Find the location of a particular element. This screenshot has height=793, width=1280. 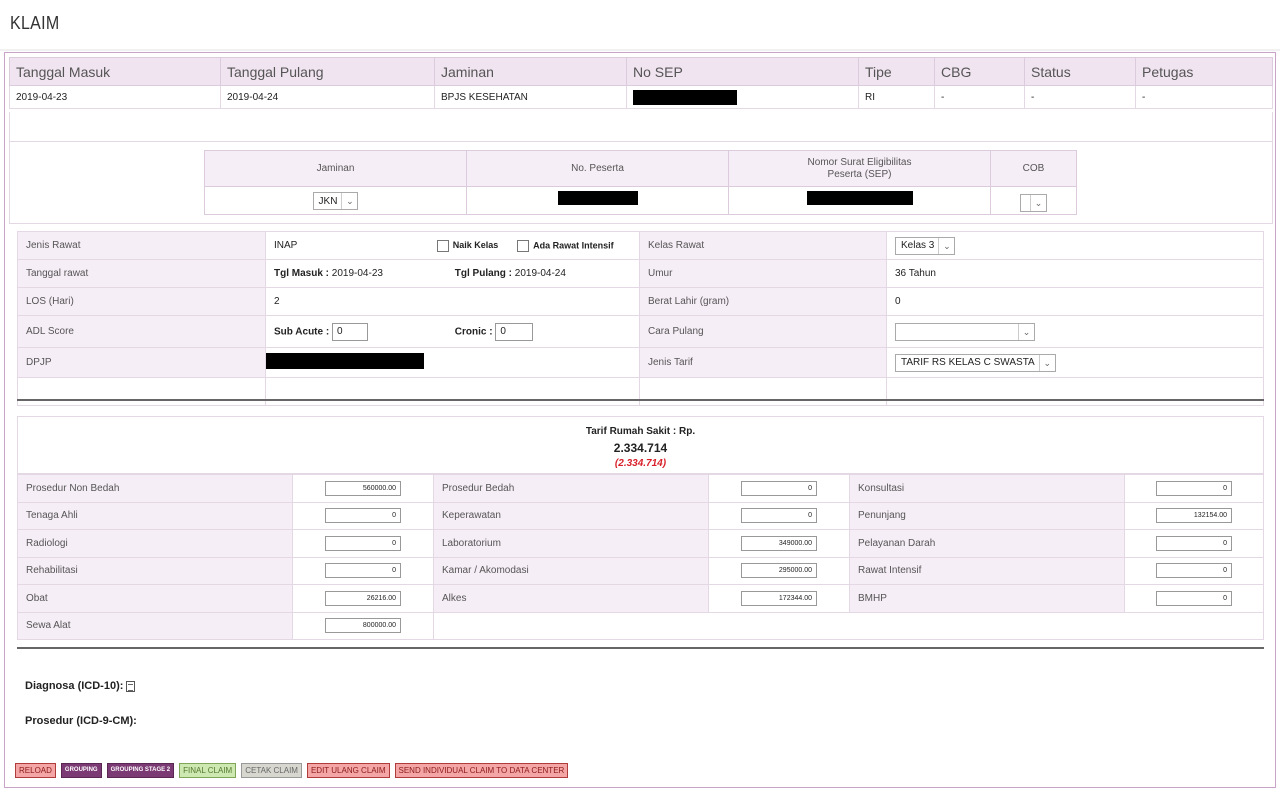

jenis-rawat-value: INAP is located at coordinates (286, 245).